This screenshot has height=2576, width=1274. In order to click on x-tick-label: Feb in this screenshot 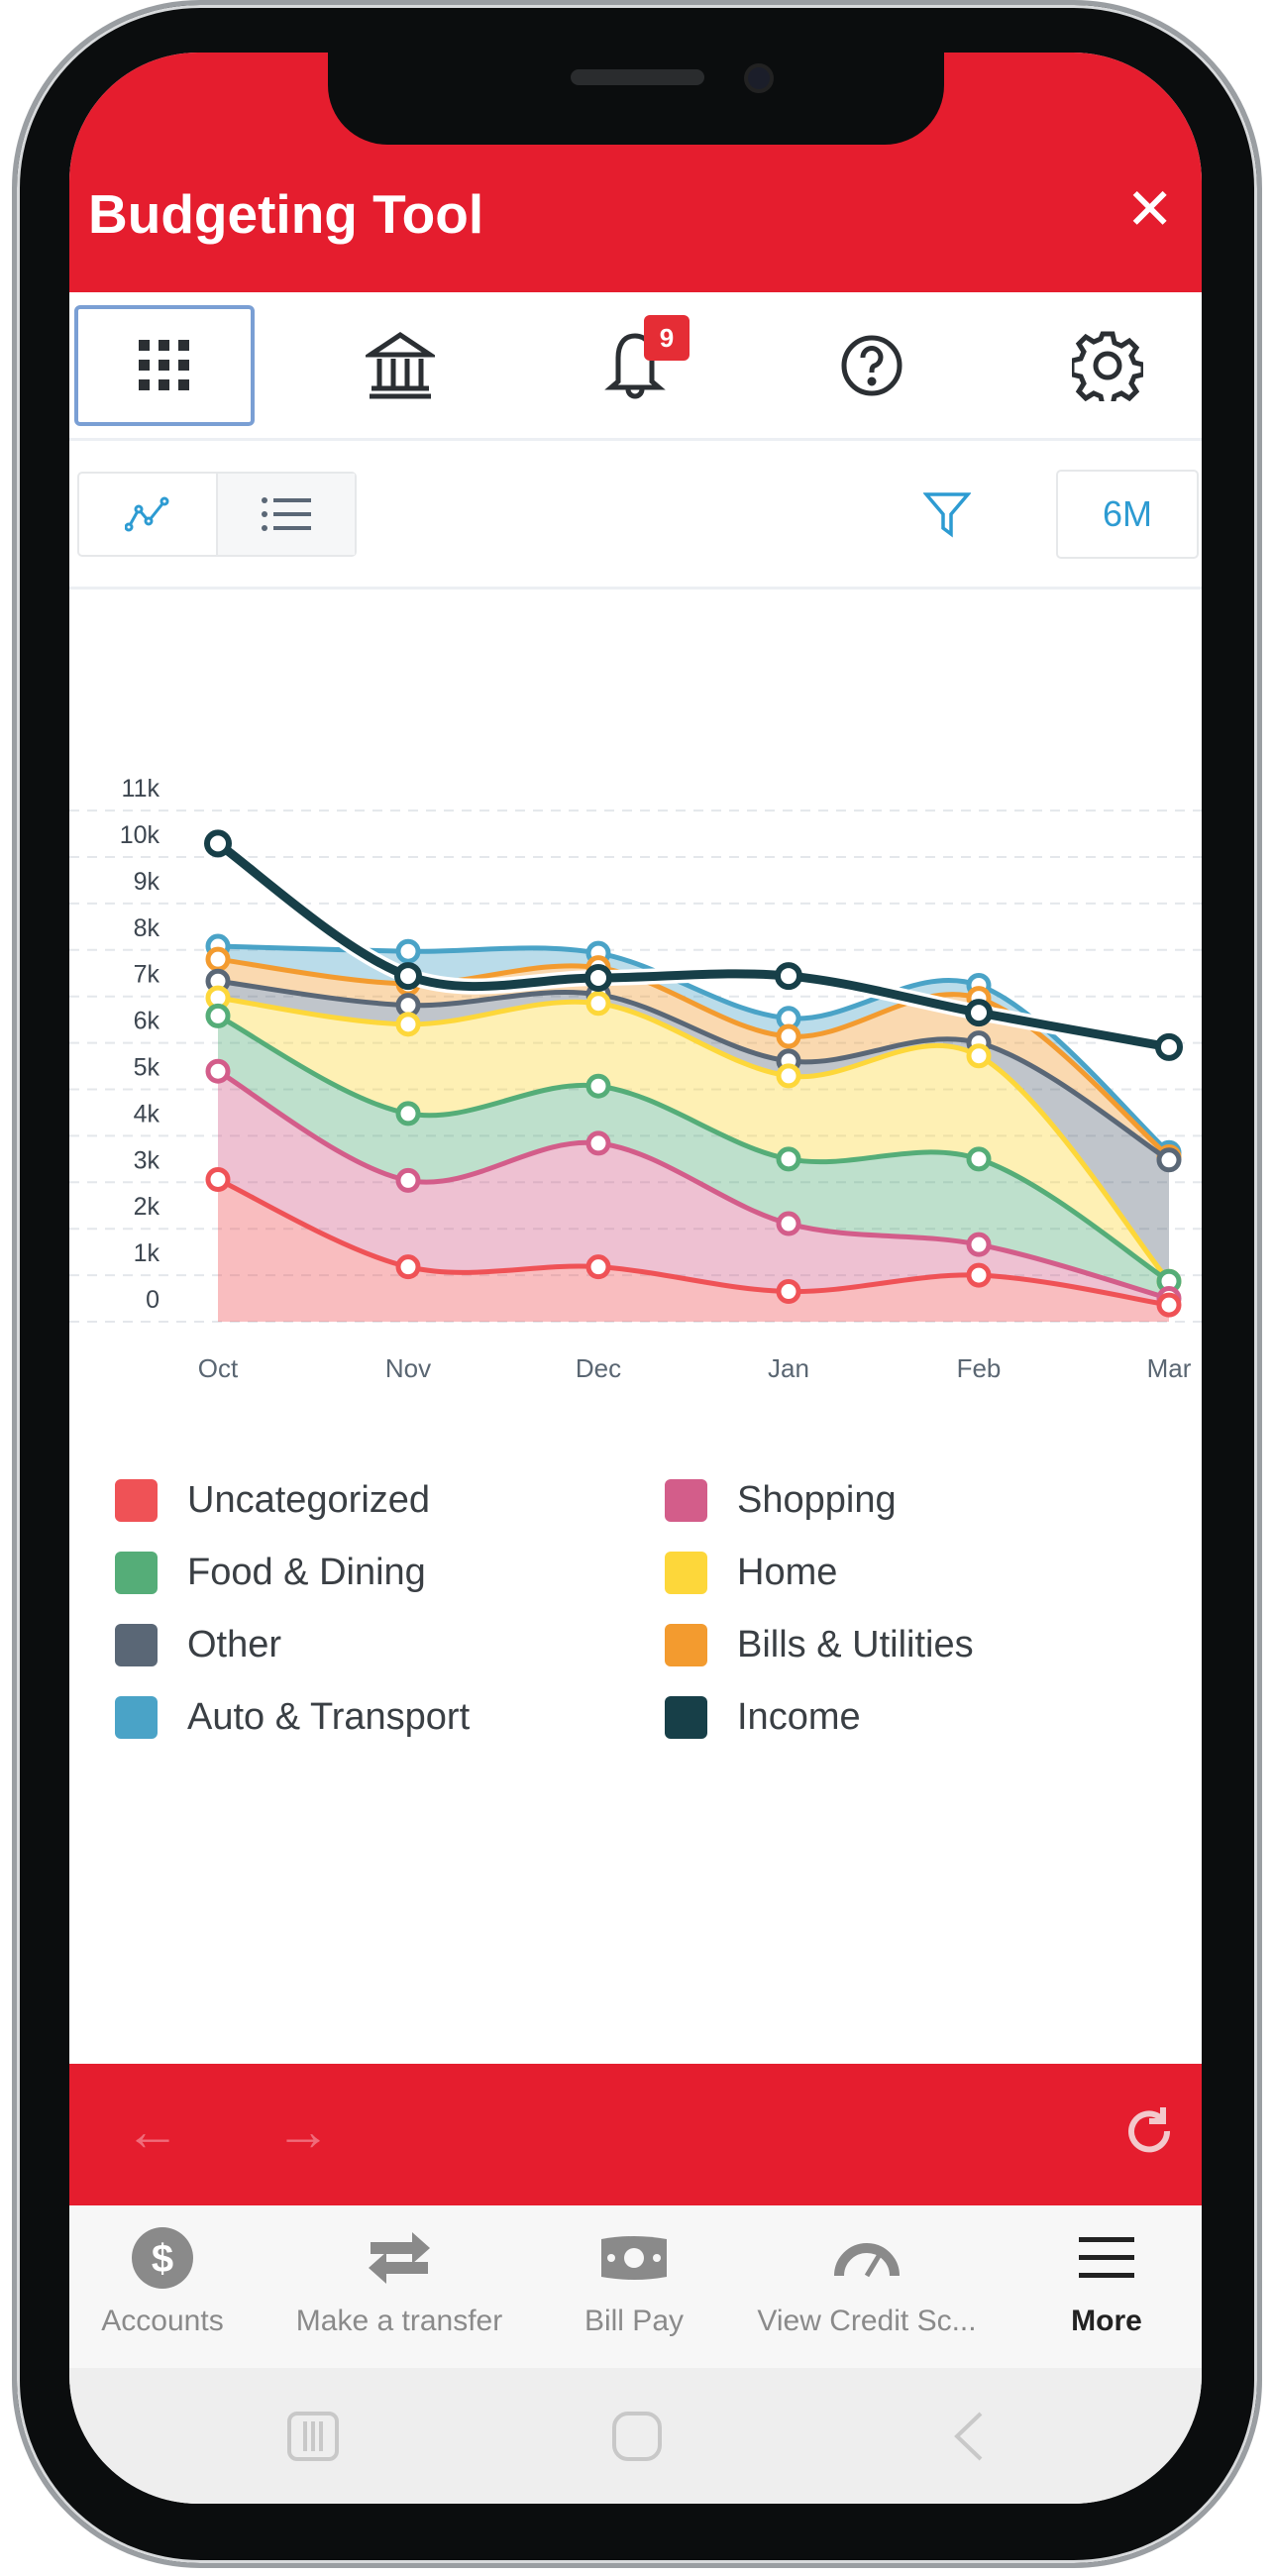, I will do `click(980, 1368)`.